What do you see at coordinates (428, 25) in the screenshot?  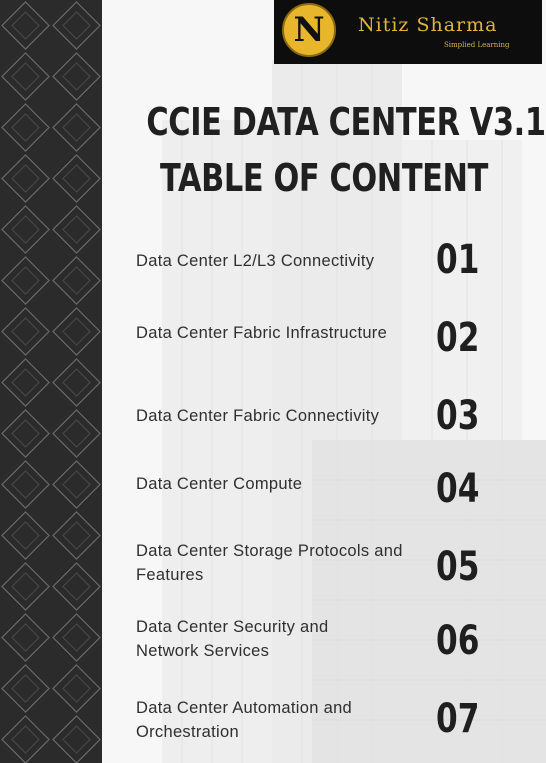 I see `brand-name: Nitiz Sharma` at bounding box center [428, 25].